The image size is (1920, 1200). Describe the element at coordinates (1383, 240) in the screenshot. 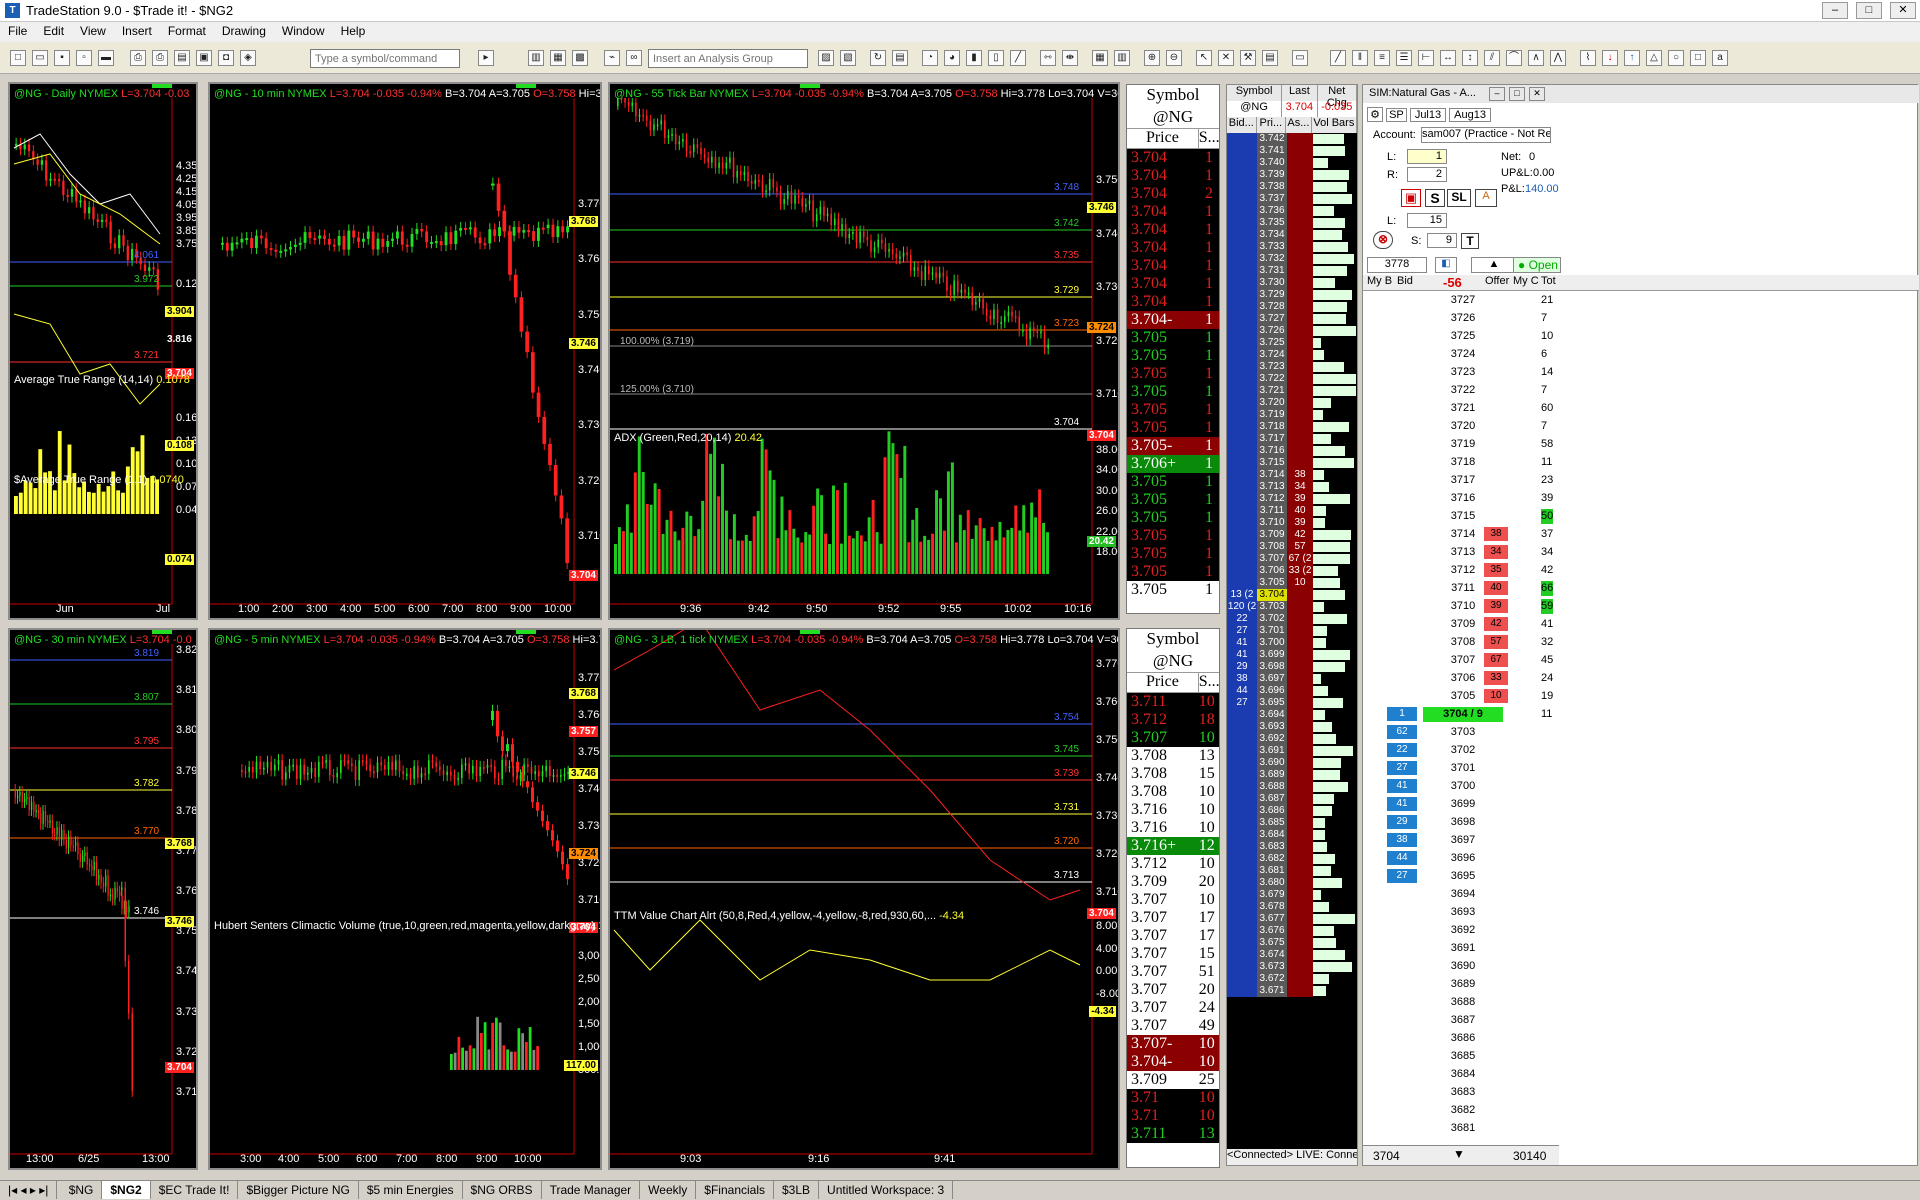

I see `cancel-all-icon: ⊗` at that location.